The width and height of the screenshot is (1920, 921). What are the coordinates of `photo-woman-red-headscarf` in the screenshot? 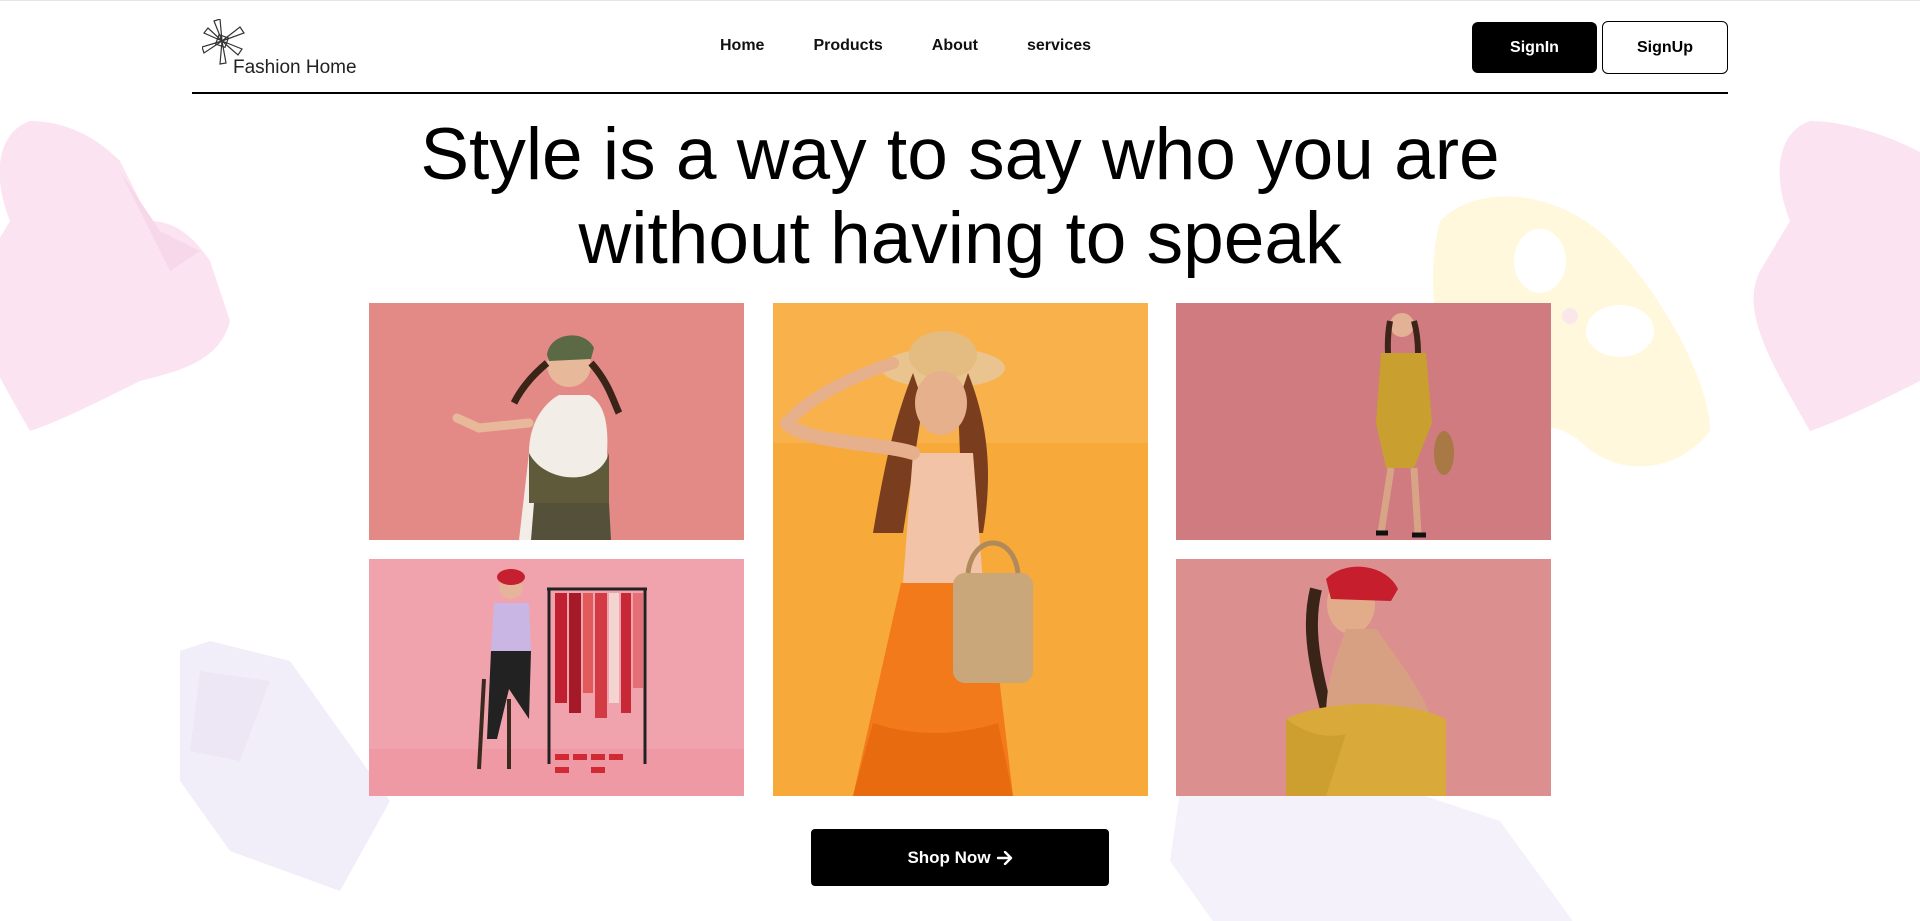 It's located at (1363, 677).